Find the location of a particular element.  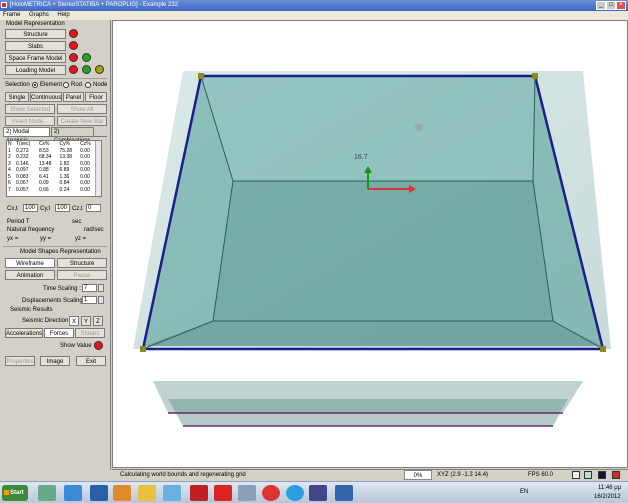

cy-sum-value: 100 is located at coordinates (62, 208).